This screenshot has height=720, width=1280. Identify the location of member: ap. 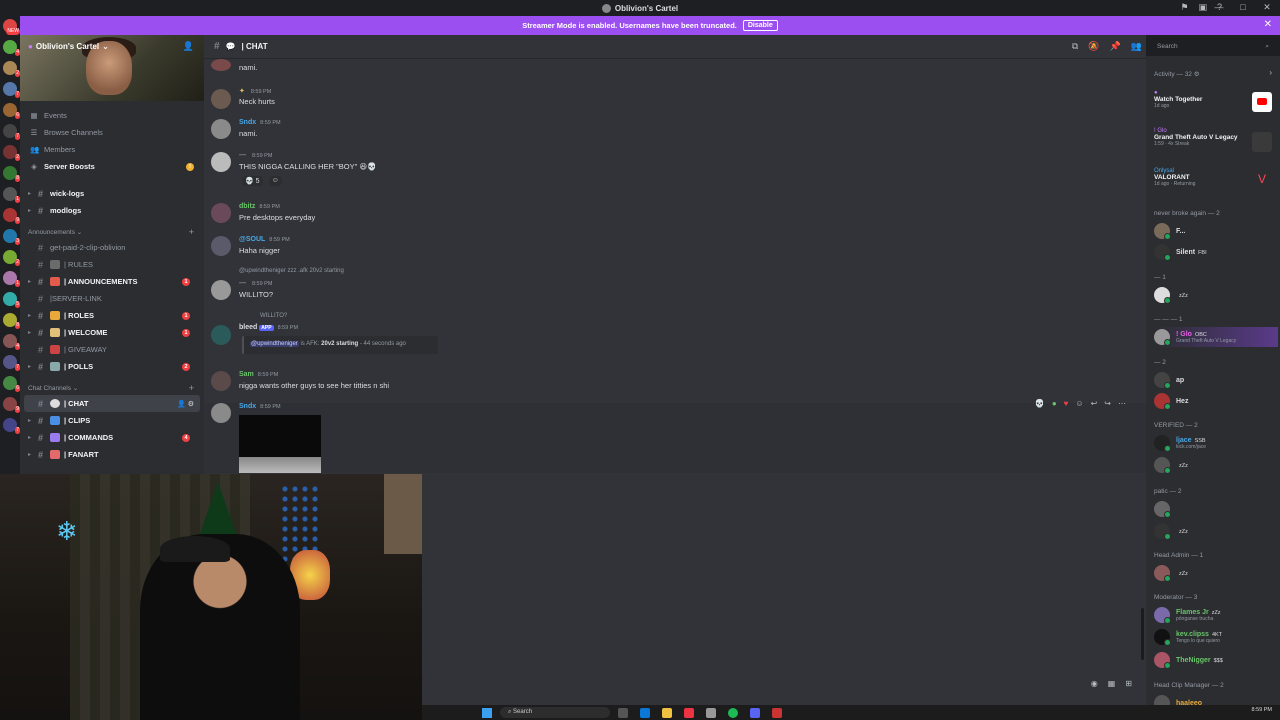
(1216, 380).